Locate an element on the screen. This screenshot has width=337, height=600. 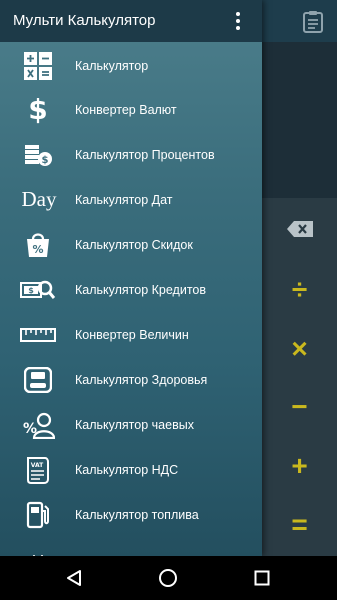
menu-item-percent-calculator: $ Калькулятор Процентов is located at coordinates (131, 154).